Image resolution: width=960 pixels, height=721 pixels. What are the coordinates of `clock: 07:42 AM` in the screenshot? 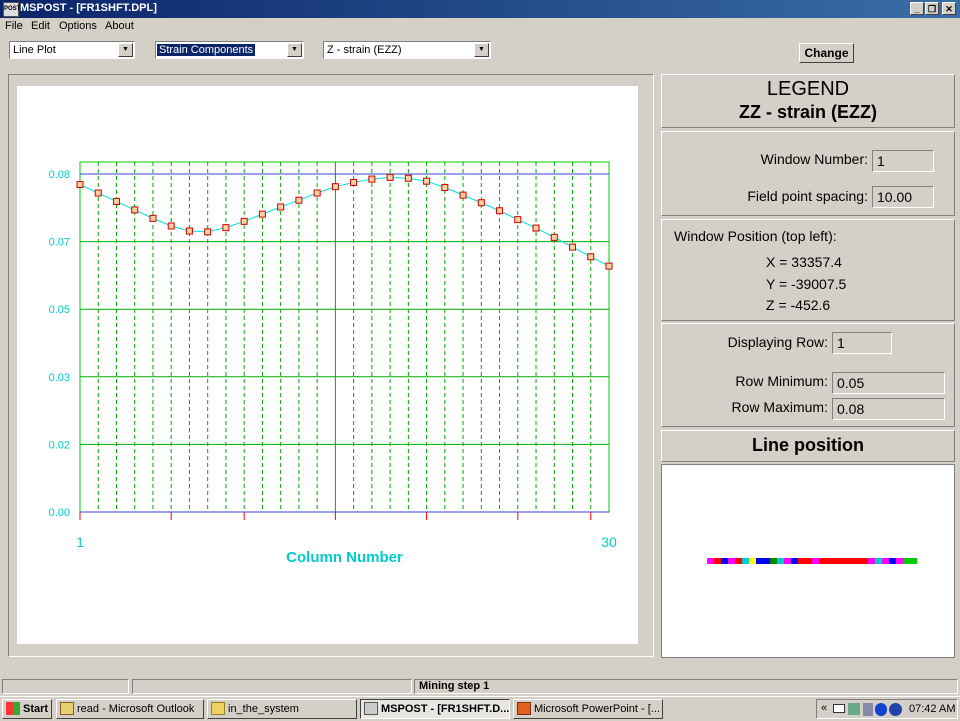 It's located at (932, 709).